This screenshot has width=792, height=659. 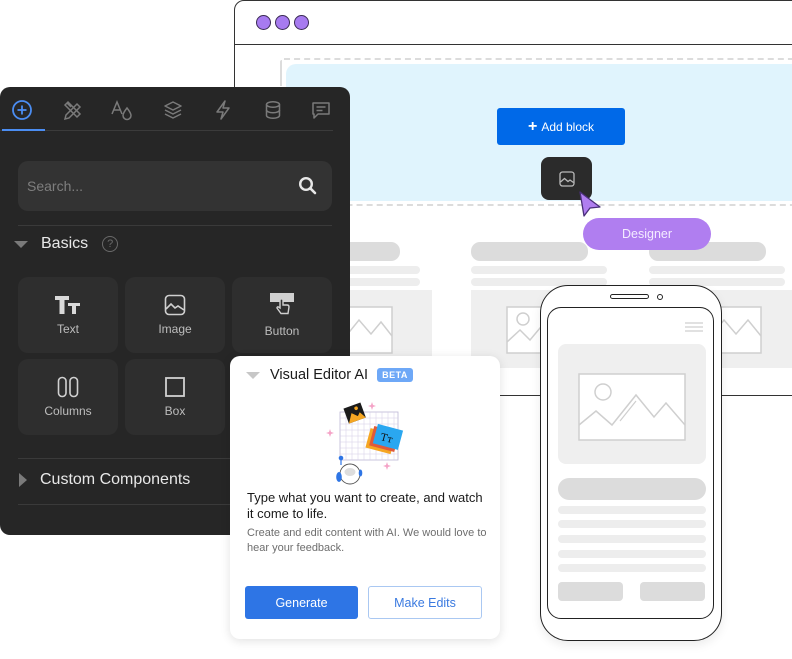 I want to click on tab-typography, so click(x=122, y=110).